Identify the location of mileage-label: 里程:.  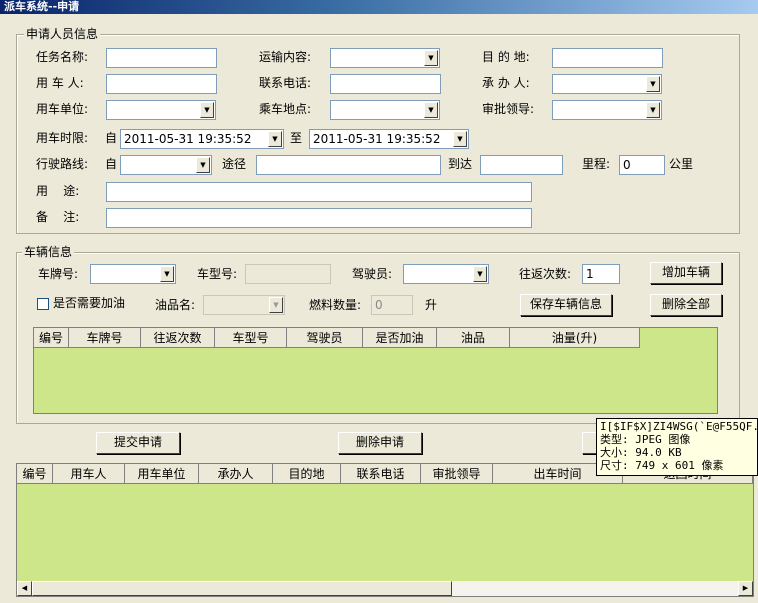
(596, 164).